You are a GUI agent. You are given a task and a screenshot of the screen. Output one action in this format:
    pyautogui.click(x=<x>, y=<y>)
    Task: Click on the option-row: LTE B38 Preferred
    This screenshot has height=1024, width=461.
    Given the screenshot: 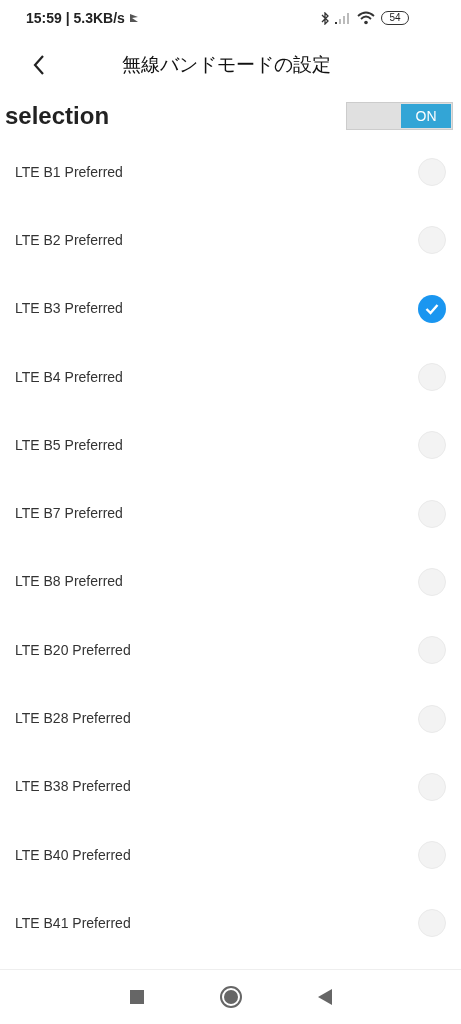 What is the action you would take?
    pyautogui.click(x=230, y=786)
    